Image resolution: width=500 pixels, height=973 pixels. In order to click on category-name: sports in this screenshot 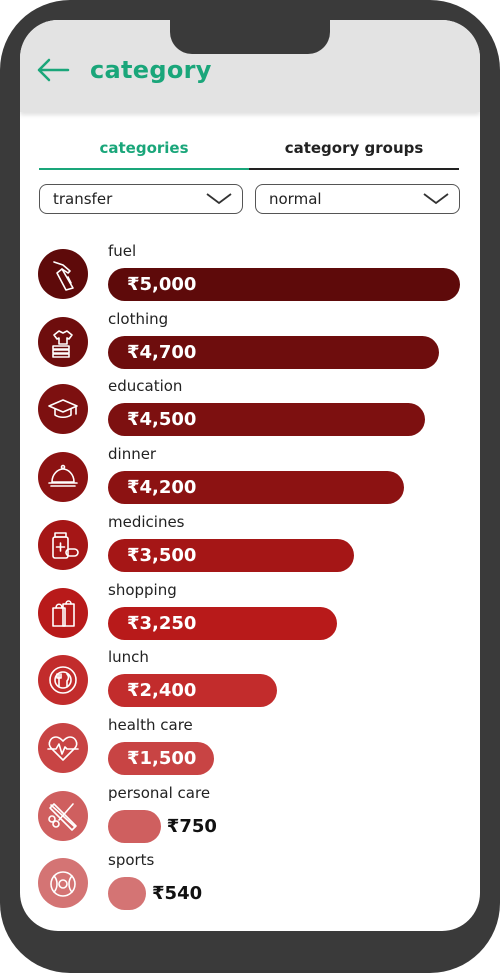, I will do `click(131, 860)`.